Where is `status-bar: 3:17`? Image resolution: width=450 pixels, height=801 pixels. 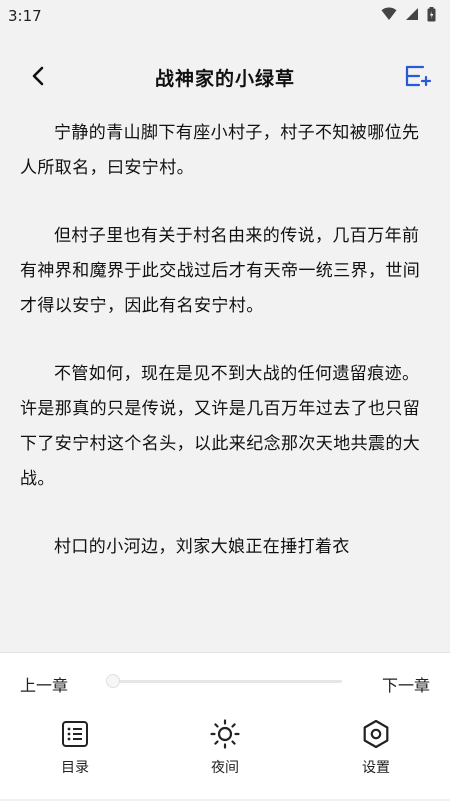 status-bar: 3:17 is located at coordinates (225, 16).